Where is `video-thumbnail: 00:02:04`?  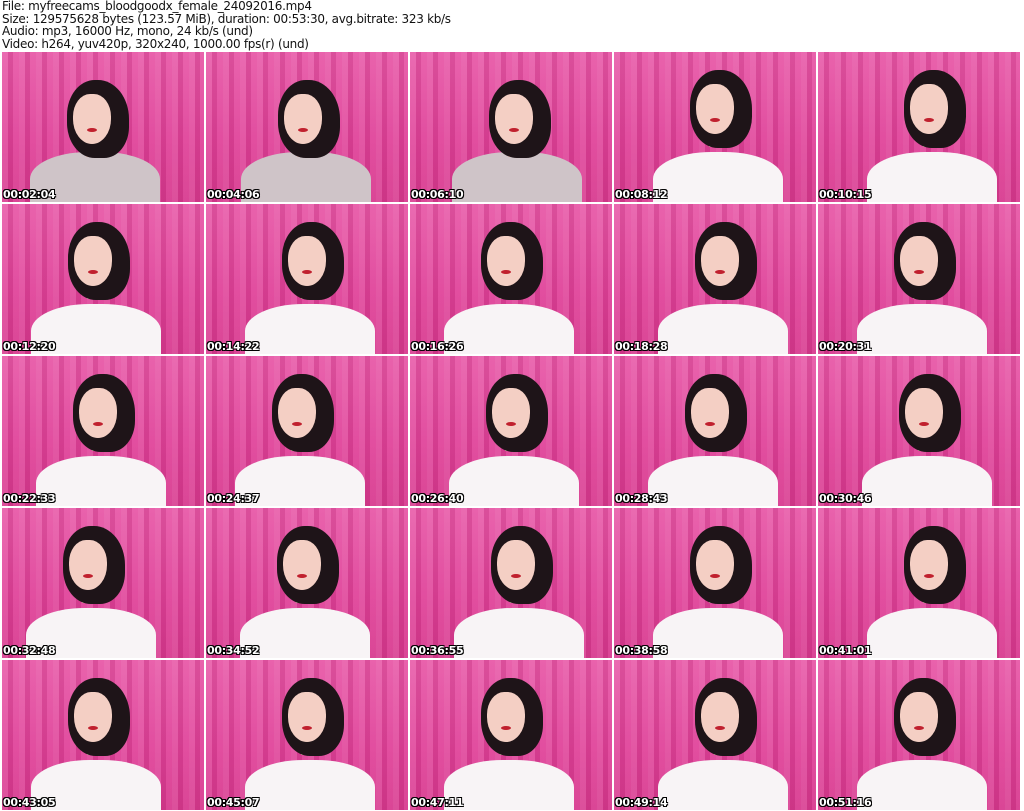
video-thumbnail: 00:02:04 is located at coordinates (103, 127).